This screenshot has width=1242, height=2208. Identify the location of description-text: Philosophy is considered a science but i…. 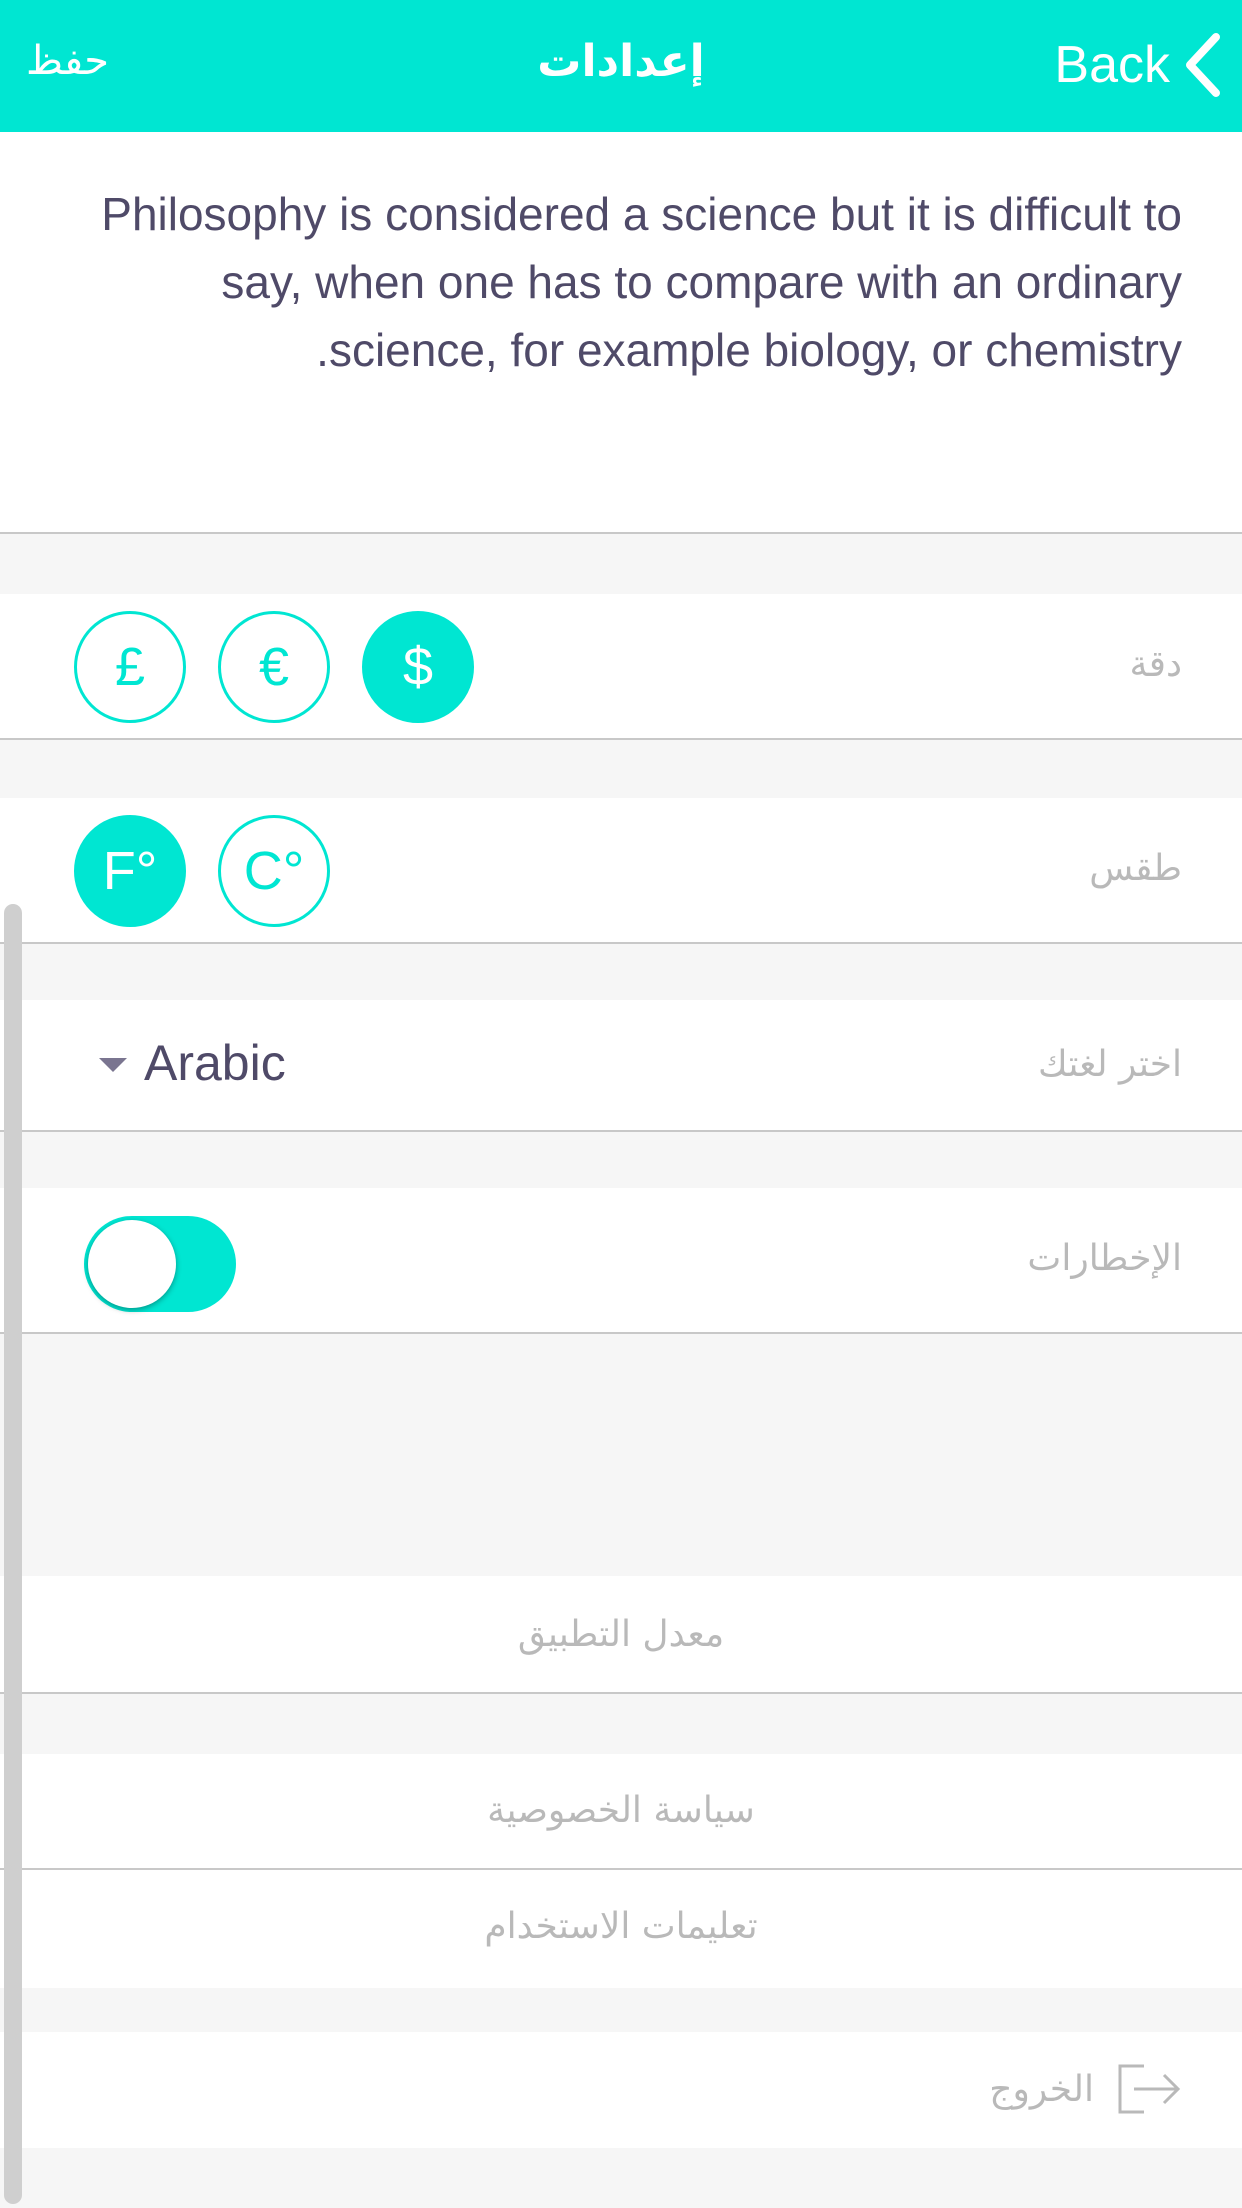
(641, 282).